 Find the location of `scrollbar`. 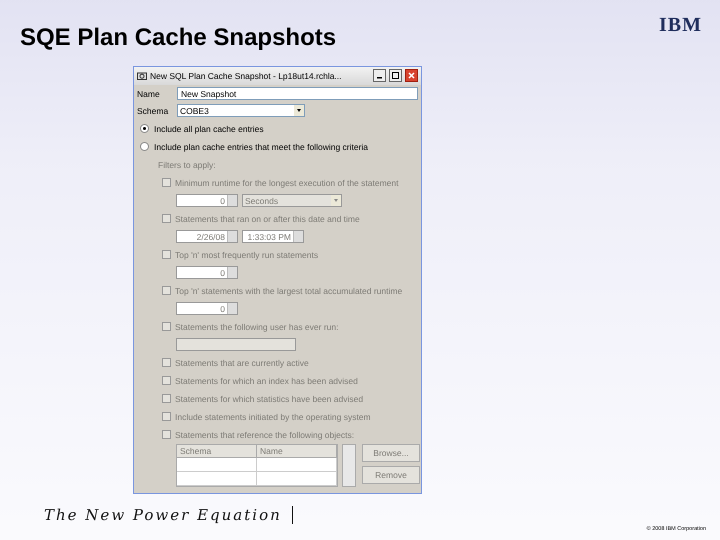

scrollbar is located at coordinates (349, 465).